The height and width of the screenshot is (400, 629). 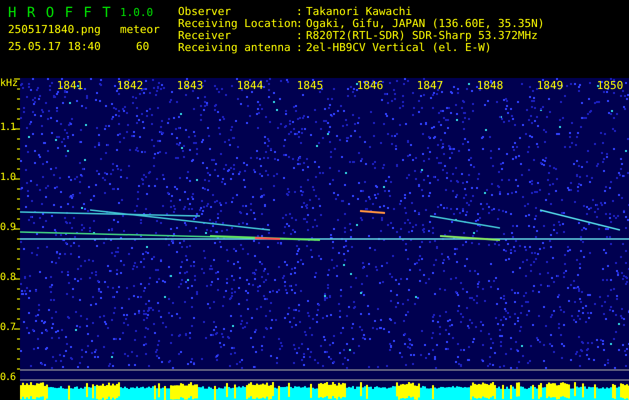 What do you see at coordinates (422, 36) in the screenshot?
I see `info-value: R820T2(RTL-SDR) SDR-Sharp 53.372MHz` at bounding box center [422, 36].